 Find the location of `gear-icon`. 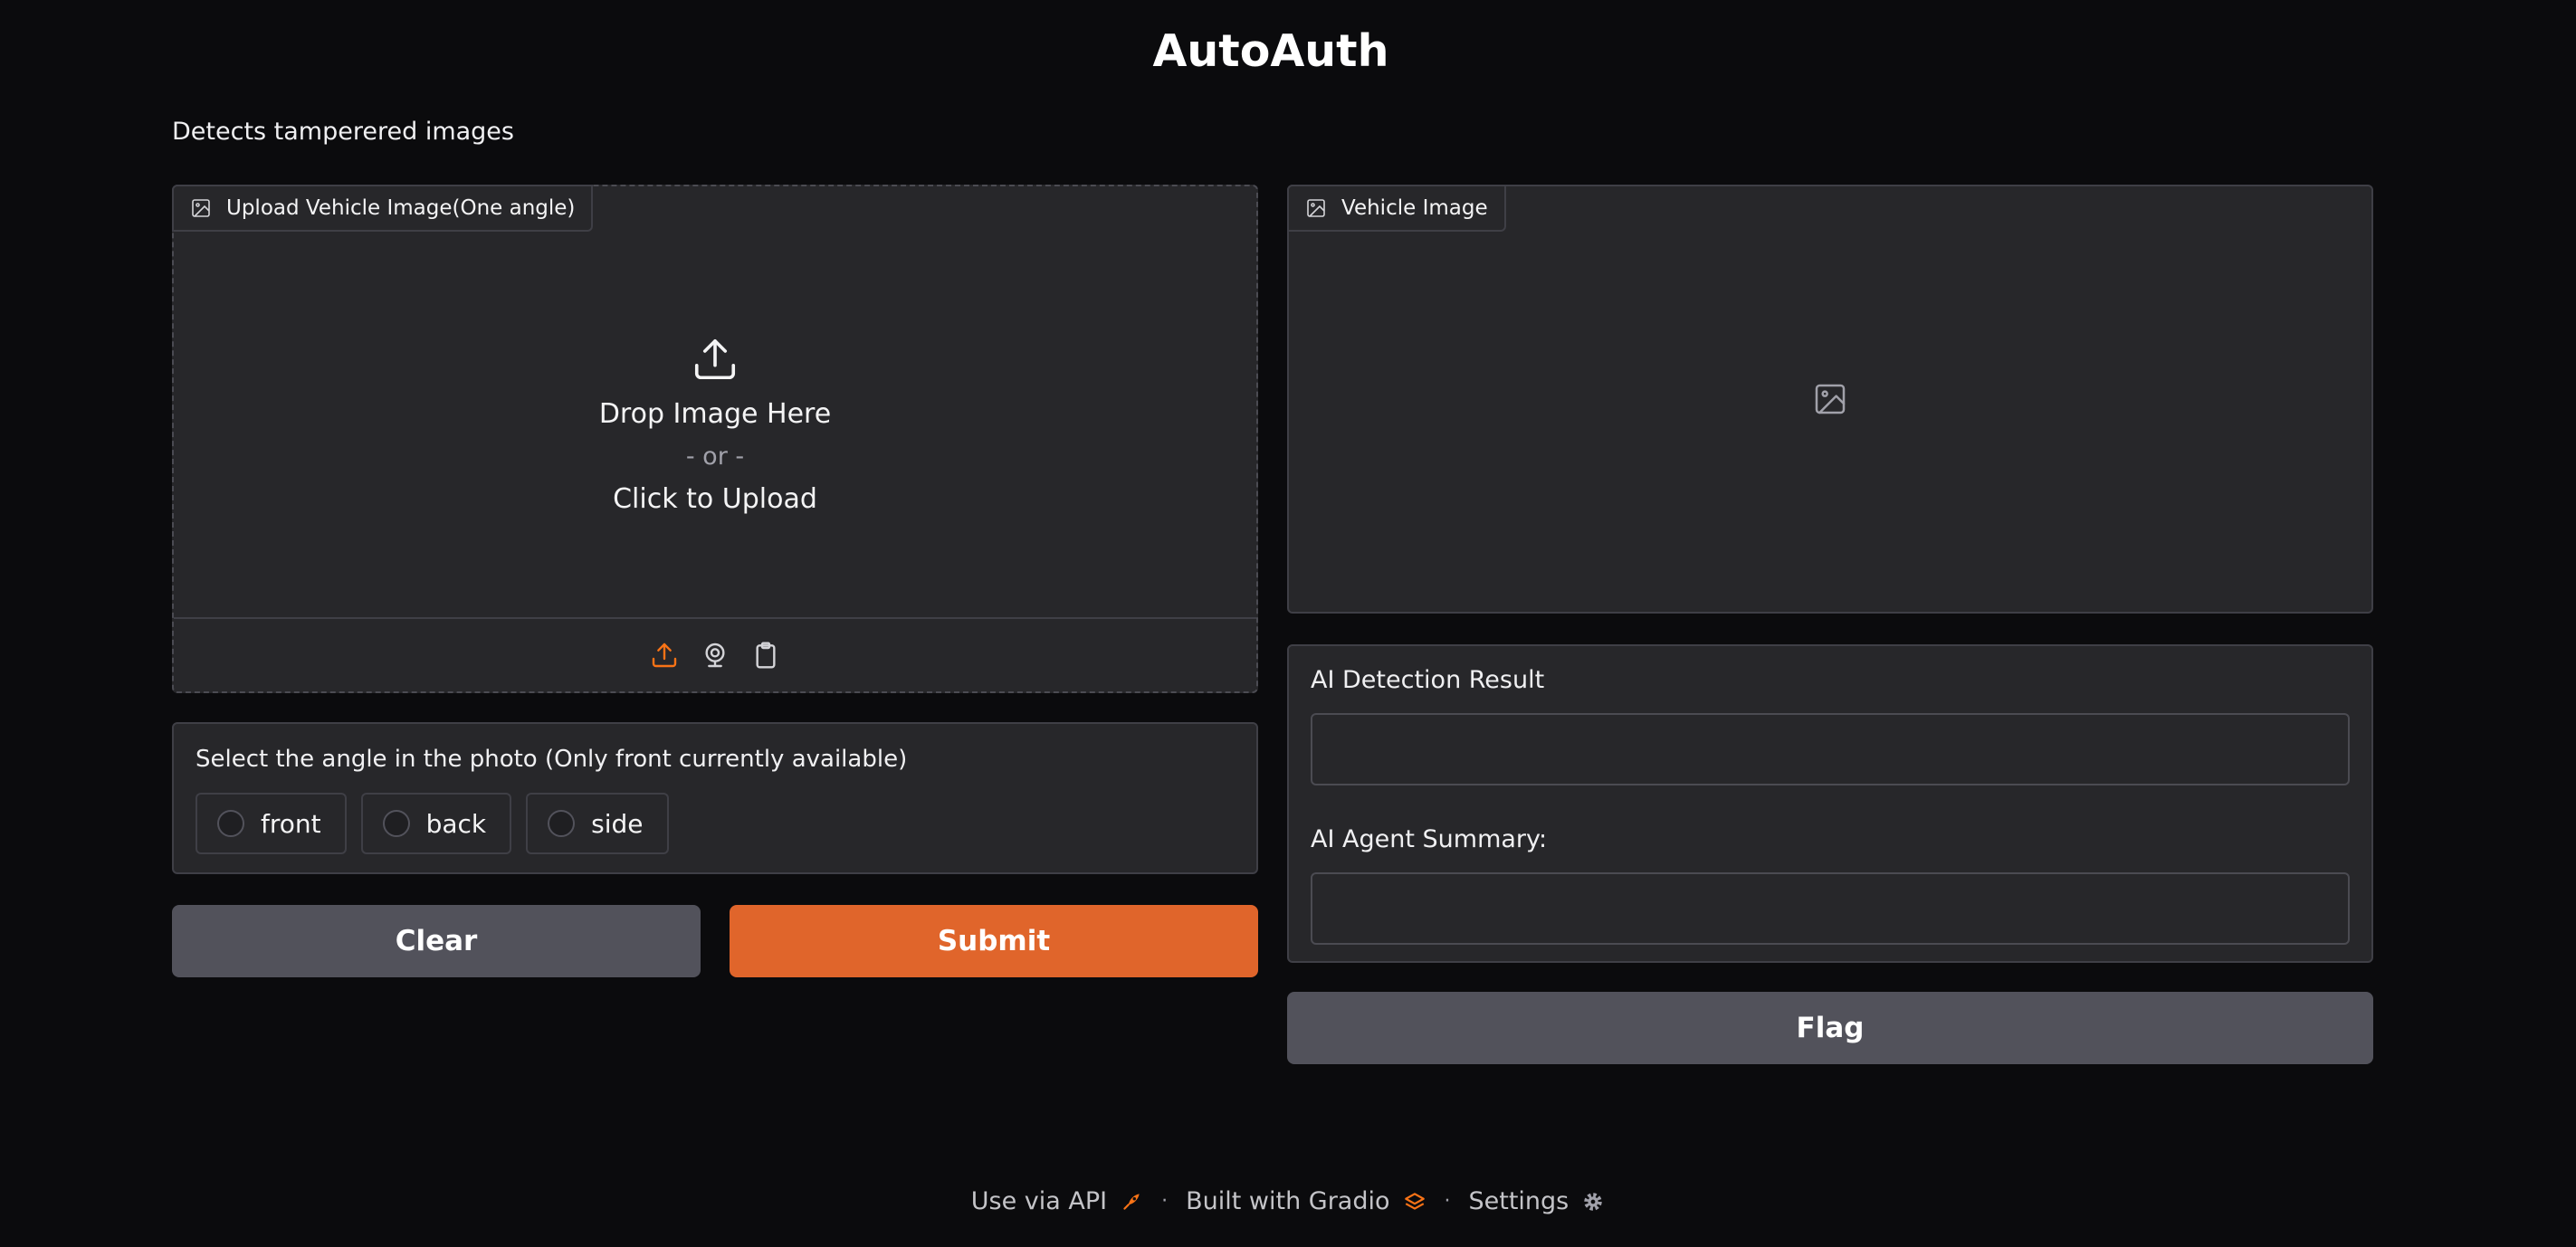

gear-icon is located at coordinates (1593, 1201).